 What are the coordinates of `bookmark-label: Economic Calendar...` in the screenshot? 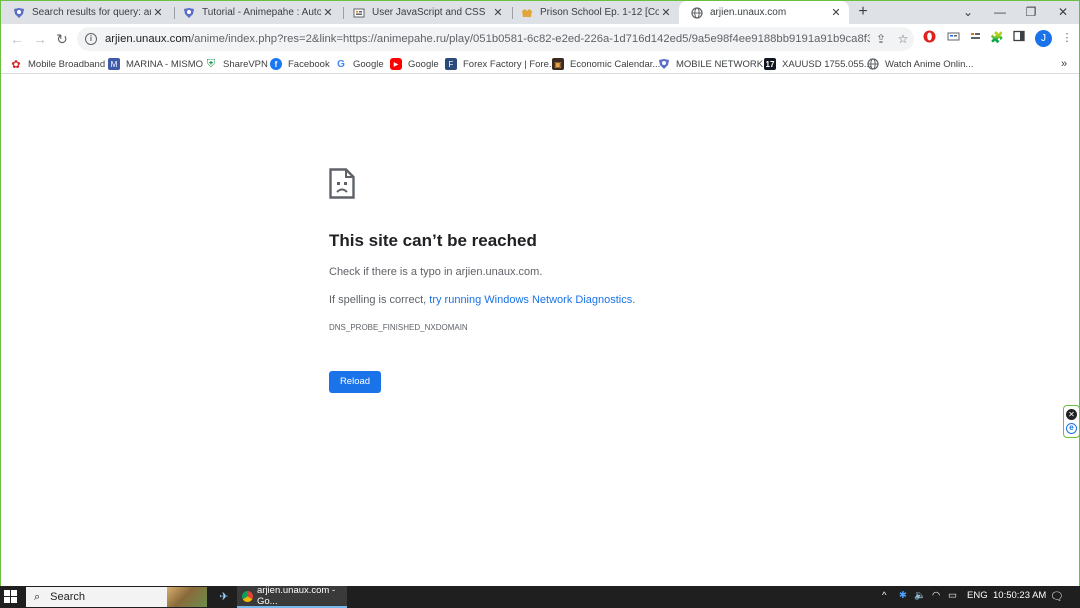 It's located at (615, 64).